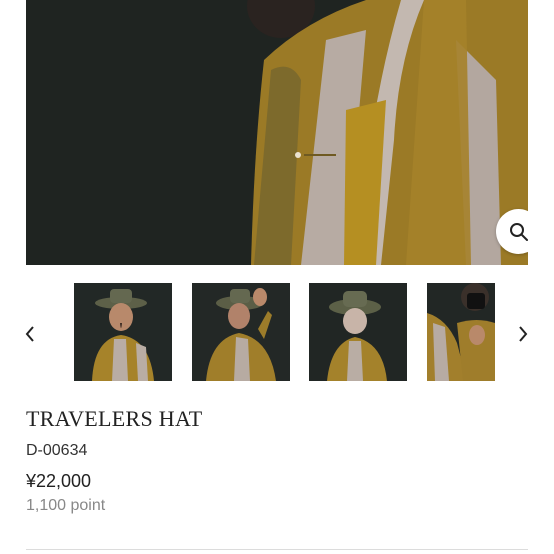  Describe the element at coordinates (59, 481) in the screenshot. I see `product-price: ¥22,000` at that location.